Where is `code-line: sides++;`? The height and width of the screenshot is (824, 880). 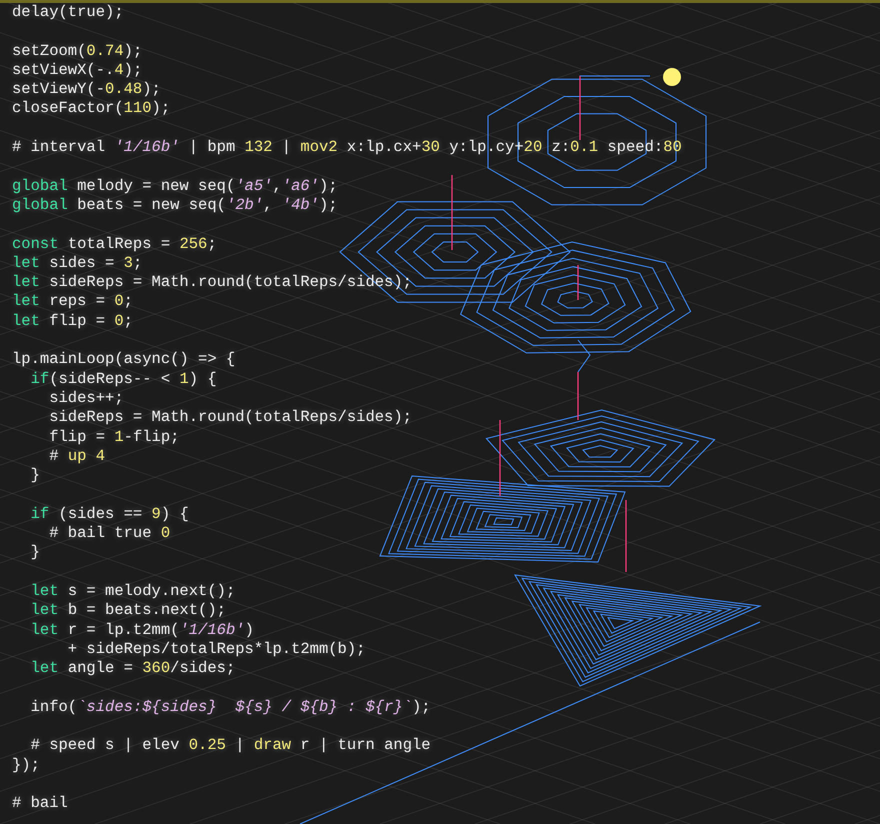 code-line: sides++; is located at coordinates (86, 398).